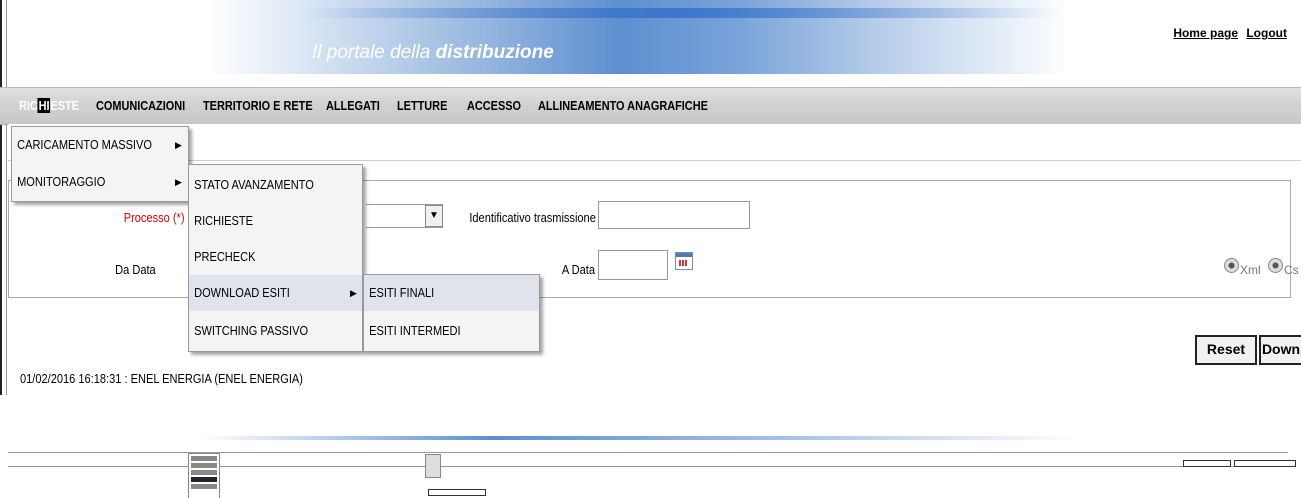 The image size is (1301, 498). Describe the element at coordinates (578, 269) in the screenshot. I see `a-data-label: A Data` at that location.